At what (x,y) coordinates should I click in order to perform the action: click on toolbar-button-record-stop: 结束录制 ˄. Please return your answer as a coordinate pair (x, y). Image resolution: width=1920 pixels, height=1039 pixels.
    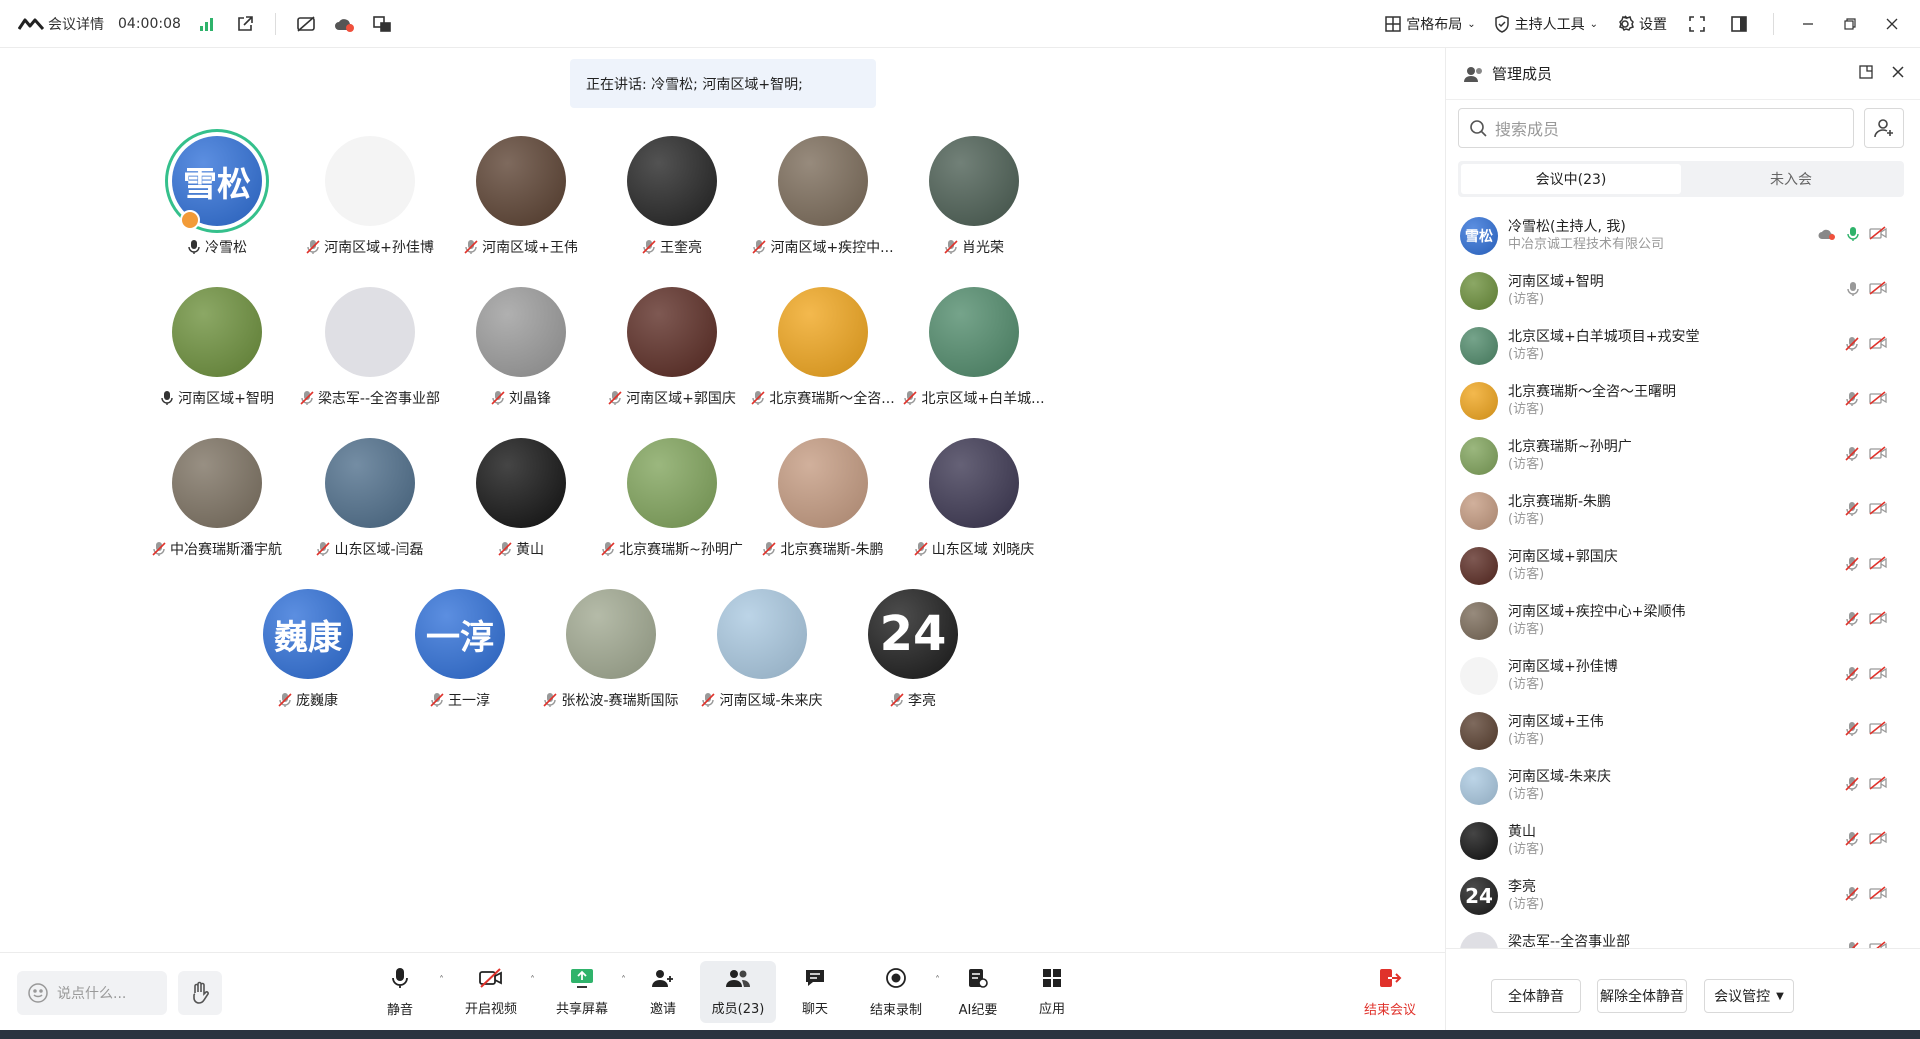
    Looking at the image, I should click on (899, 992).